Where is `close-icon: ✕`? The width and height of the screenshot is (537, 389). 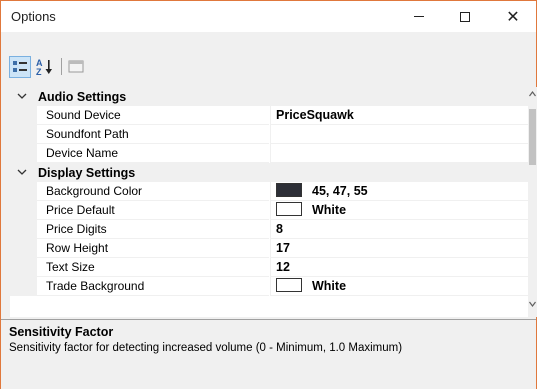 close-icon: ✕ is located at coordinates (513, 16).